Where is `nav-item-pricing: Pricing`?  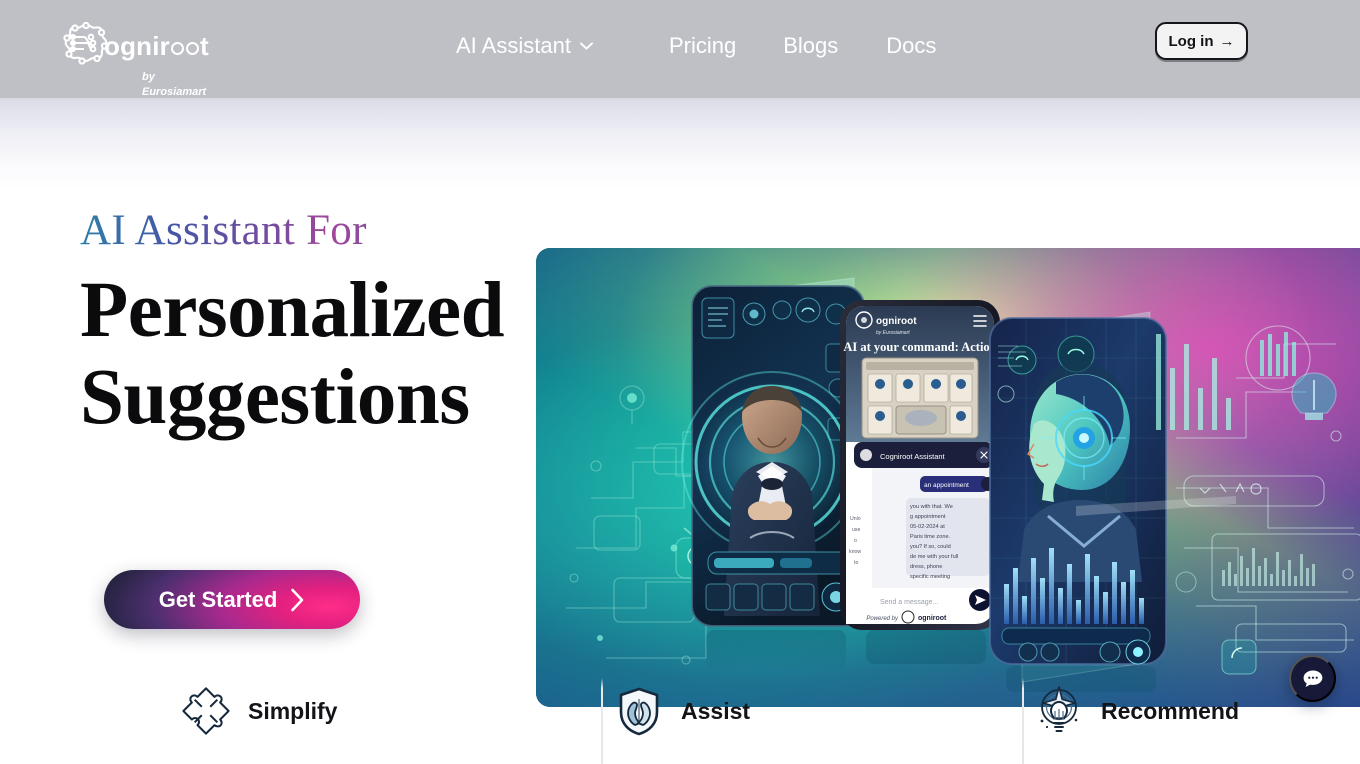
nav-item-pricing: Pricing is located at coordinates (702, 46).